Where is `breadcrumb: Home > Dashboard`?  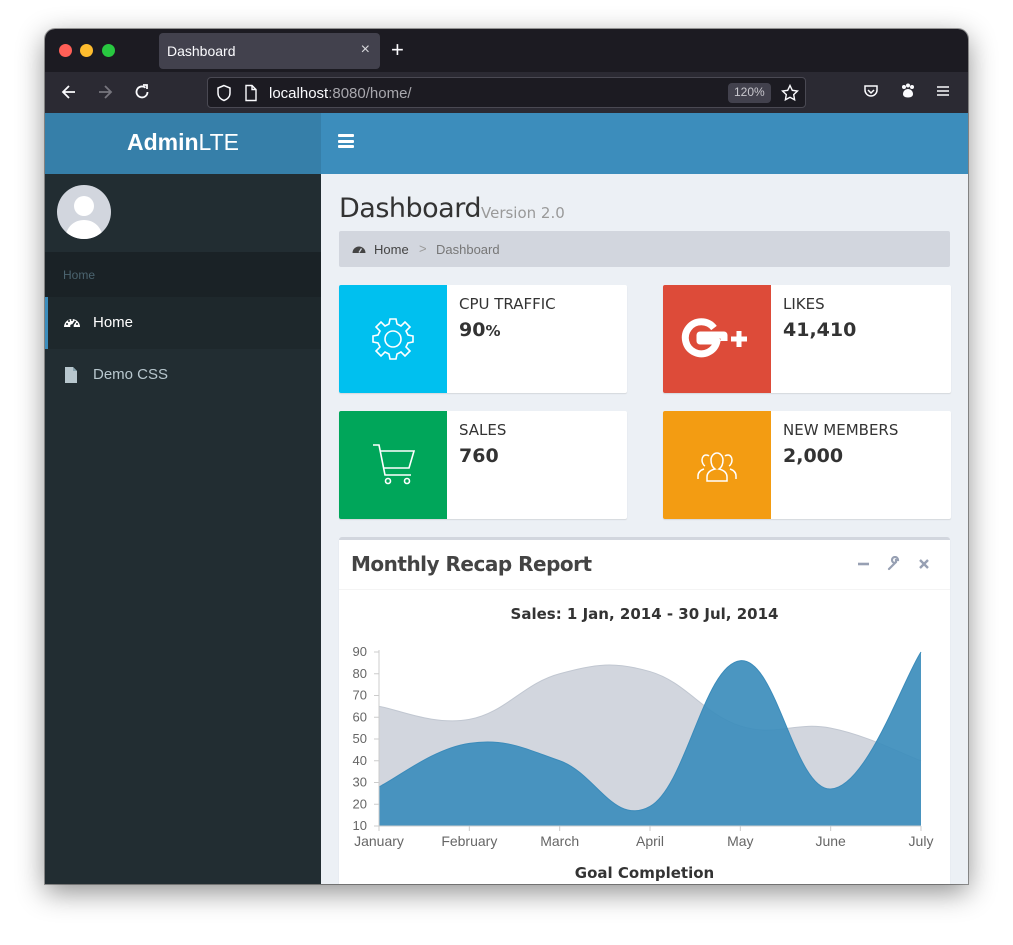
breadcrumb: Home > Dashboard is located at coordinates (644, 249).